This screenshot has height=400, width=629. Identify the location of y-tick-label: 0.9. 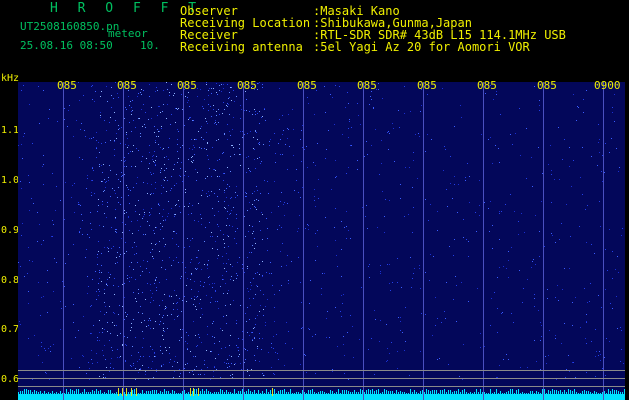
(10, 230).